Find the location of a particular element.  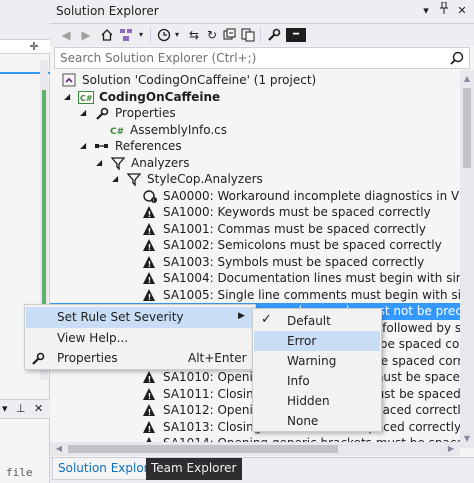

submenu-item-default: ✓ Default is located at coordinates (317, 321).